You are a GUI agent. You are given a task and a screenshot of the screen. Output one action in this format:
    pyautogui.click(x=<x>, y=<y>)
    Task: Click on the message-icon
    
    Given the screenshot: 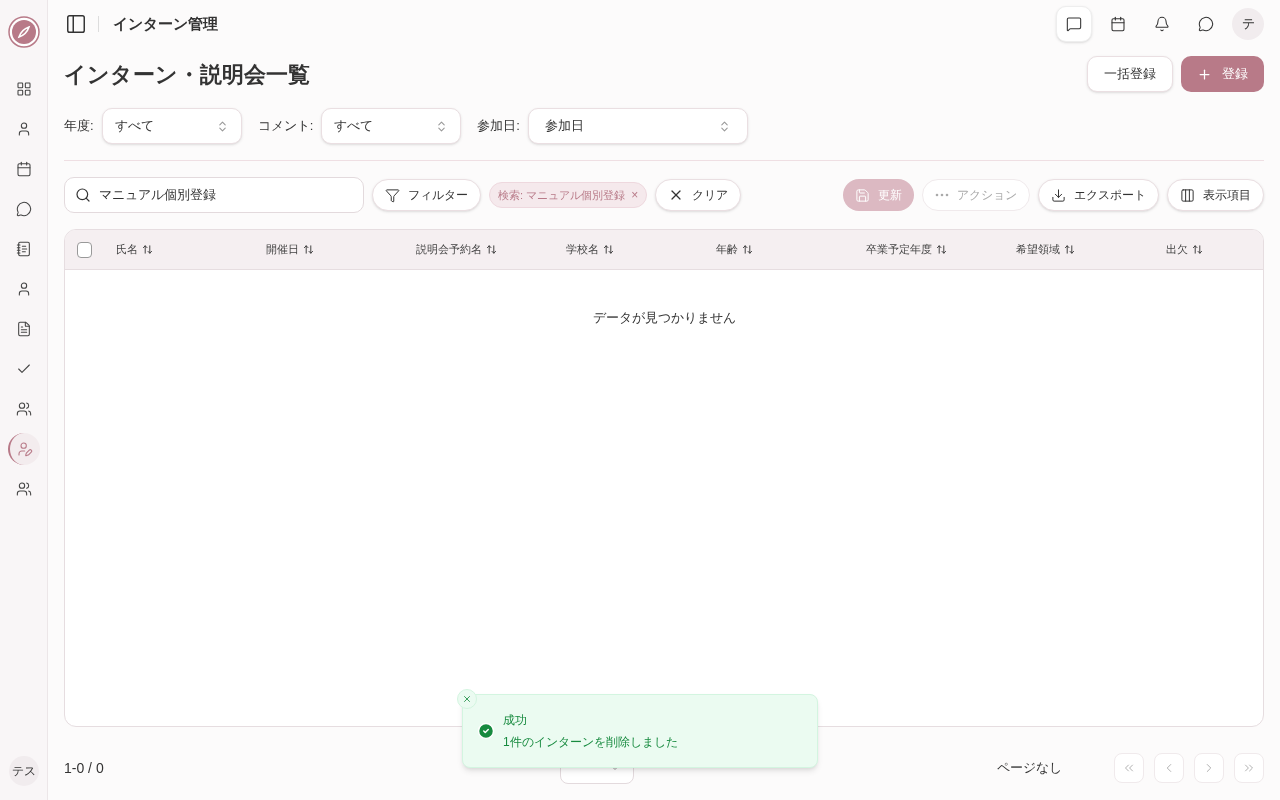 What is the action you would take?
    pyautogui.click(x=1074, y=24)
    